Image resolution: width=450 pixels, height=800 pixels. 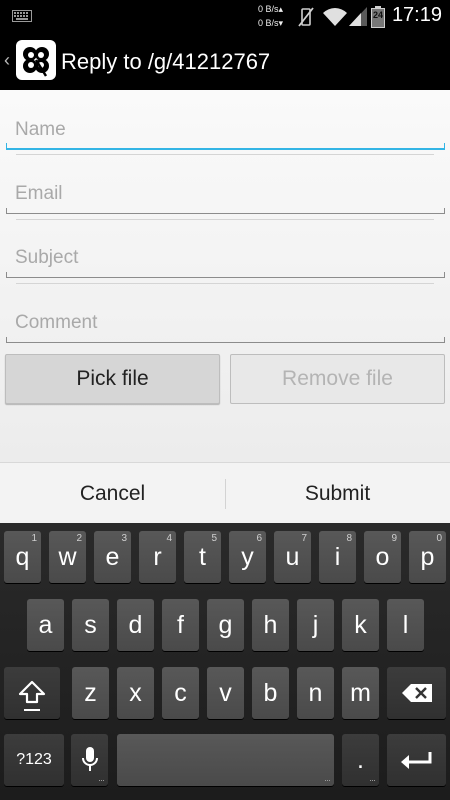 I want to click on key-label: w, so click(x=67, y=556).